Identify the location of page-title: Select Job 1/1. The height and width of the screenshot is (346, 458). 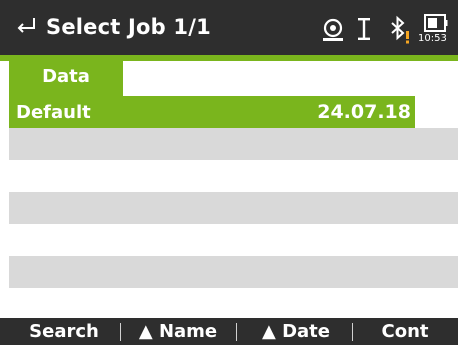
(128, 27).